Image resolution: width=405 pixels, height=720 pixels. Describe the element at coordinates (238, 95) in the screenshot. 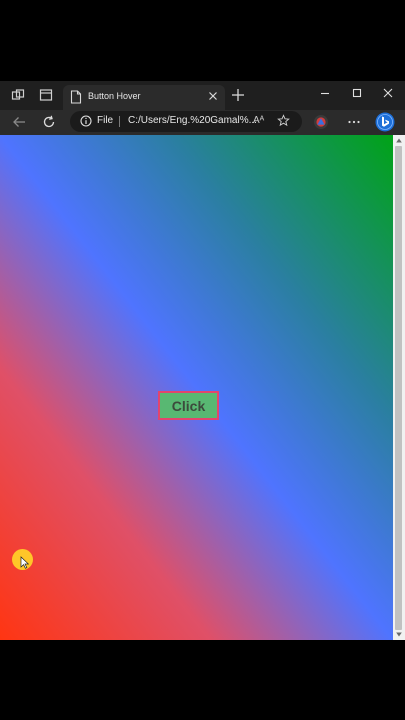

I see `plus-icon` at that location.